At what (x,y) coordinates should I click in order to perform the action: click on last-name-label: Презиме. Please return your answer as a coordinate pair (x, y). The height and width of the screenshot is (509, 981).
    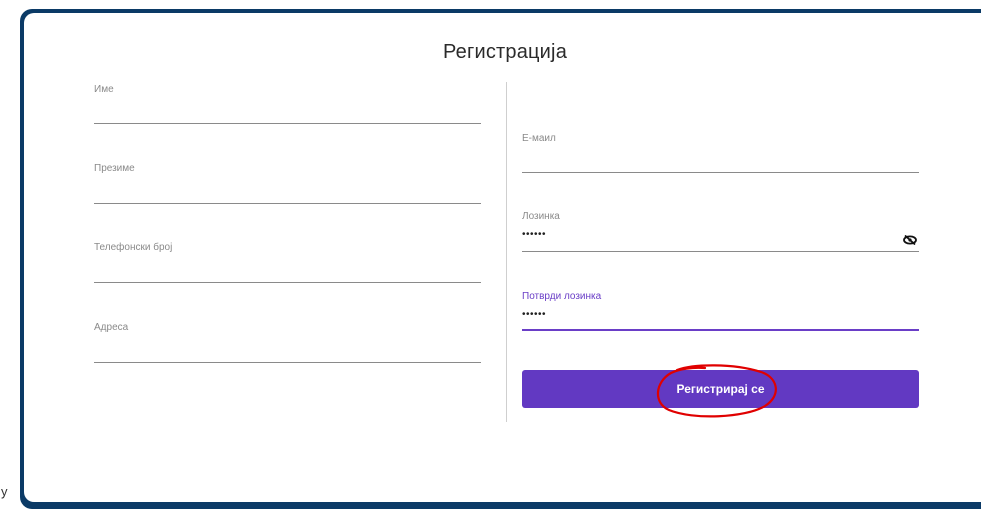
    Looking at the image, I should click on (114, 168).